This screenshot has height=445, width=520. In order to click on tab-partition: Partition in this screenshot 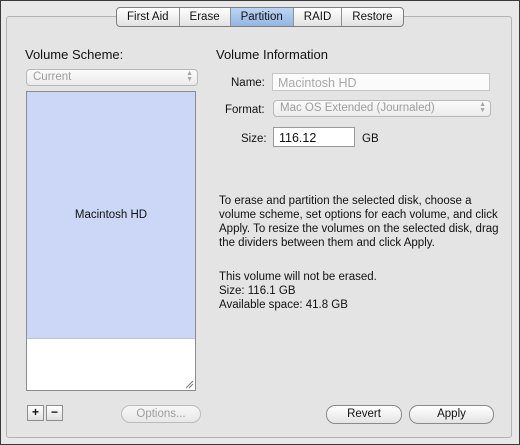, I will do `click(262, 17)`.